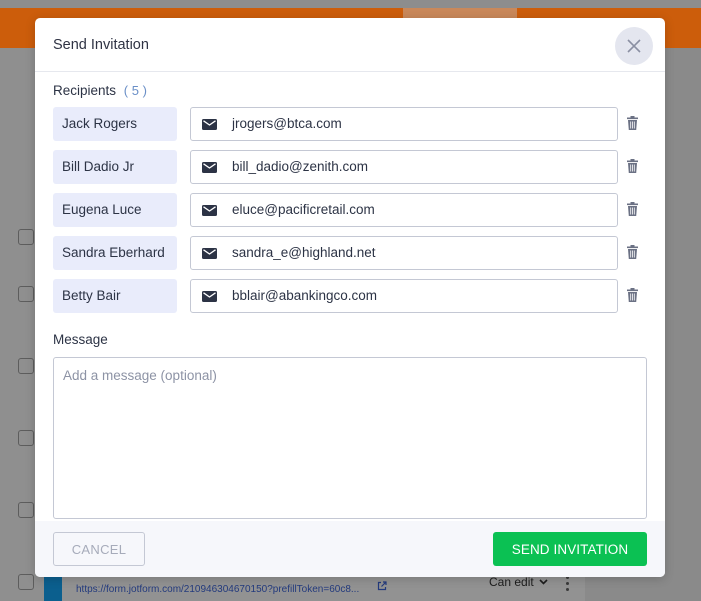 The image size is (701, 601). I want to click on recipient-row: Jack Rogers jrogers@btca.com, so click(353, 124).